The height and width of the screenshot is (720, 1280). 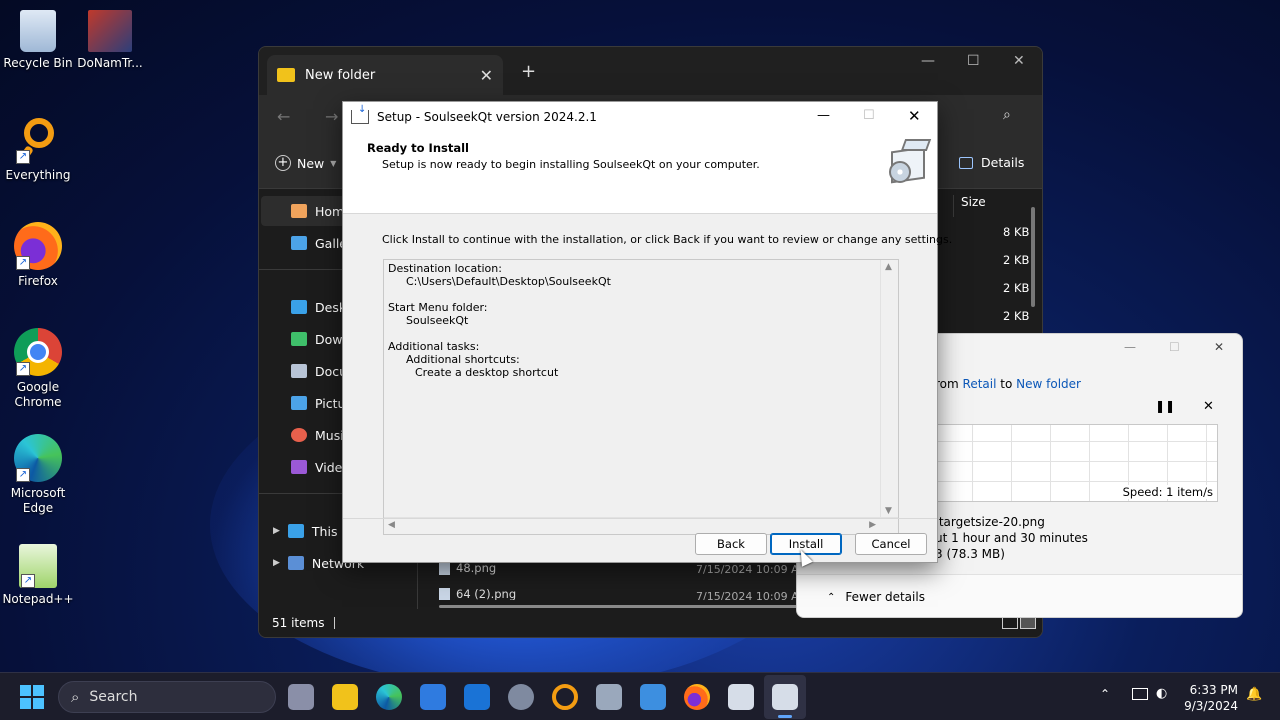 What do you see at coordinates (38, 149) in the screenshot?
I see `desktop-icon-everything: ↗ Everything` at bounding box center [38, 149].